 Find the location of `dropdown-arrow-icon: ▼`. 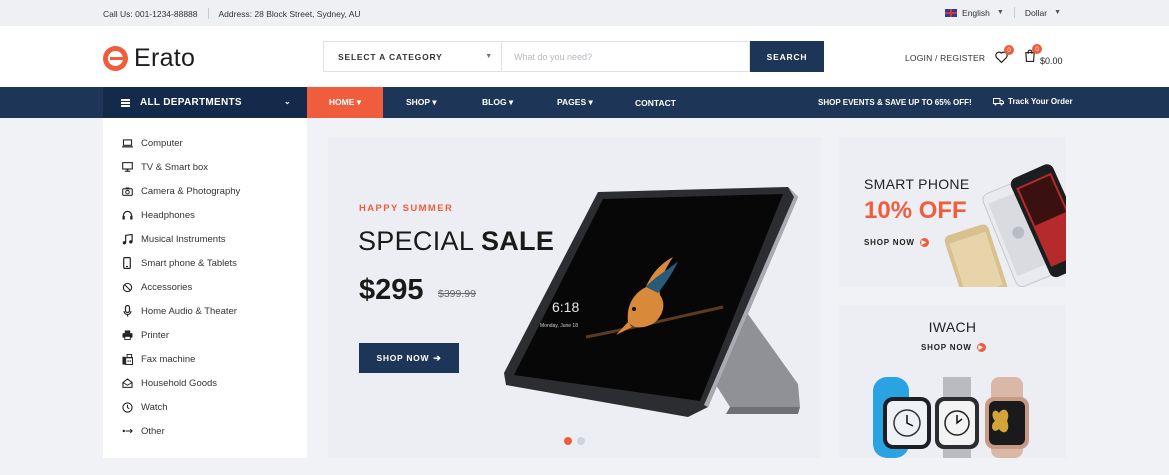

dropdown-arrow-icon: ▼ is located at coordinates (489, 56).